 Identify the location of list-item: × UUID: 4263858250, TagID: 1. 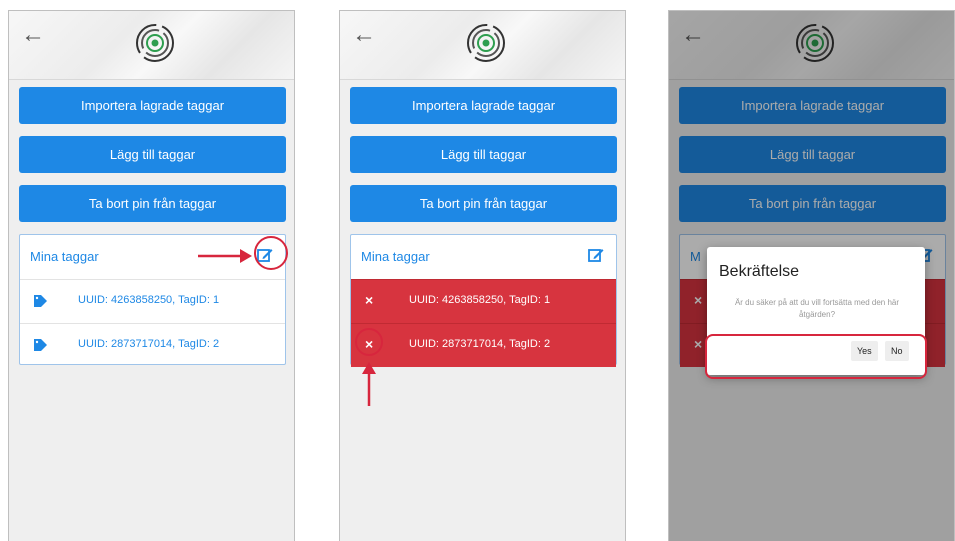
(483, 301).